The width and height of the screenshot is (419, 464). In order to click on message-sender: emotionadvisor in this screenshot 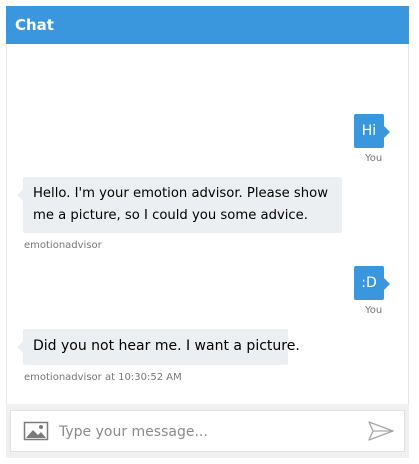, I will do `click(63, 245)`.